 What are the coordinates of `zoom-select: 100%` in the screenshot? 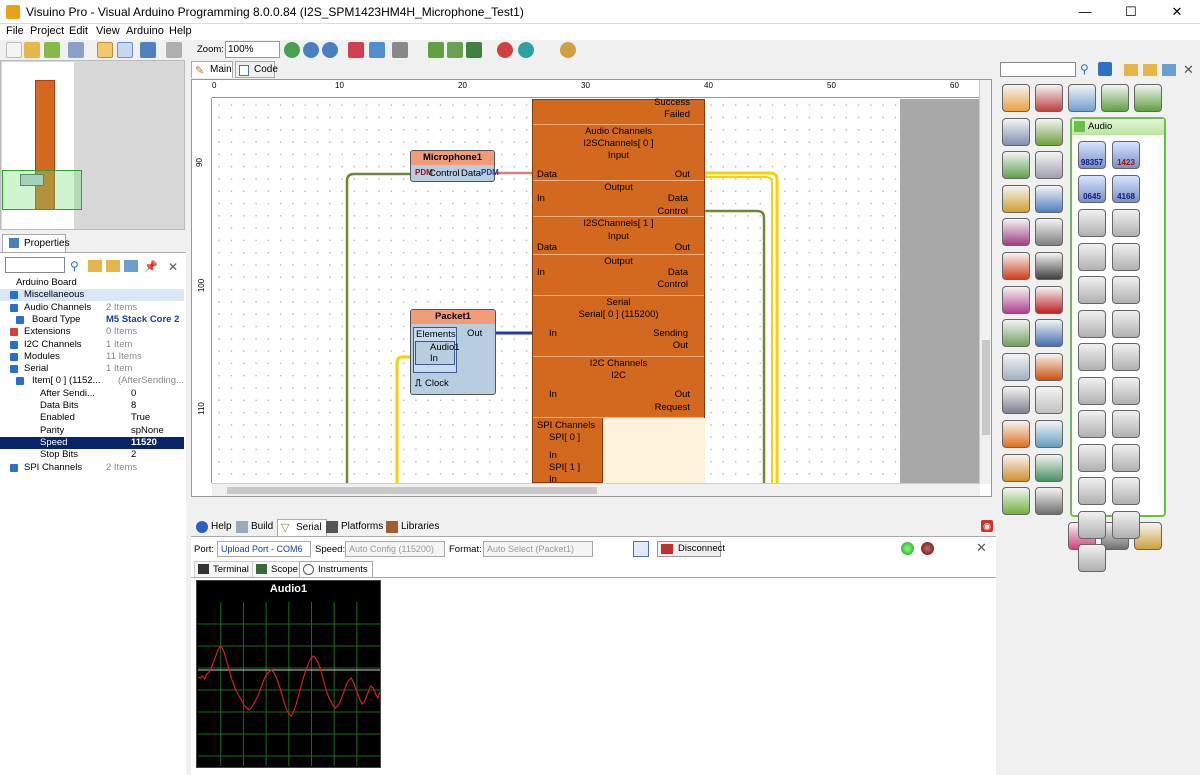 It's located at (252, 49).